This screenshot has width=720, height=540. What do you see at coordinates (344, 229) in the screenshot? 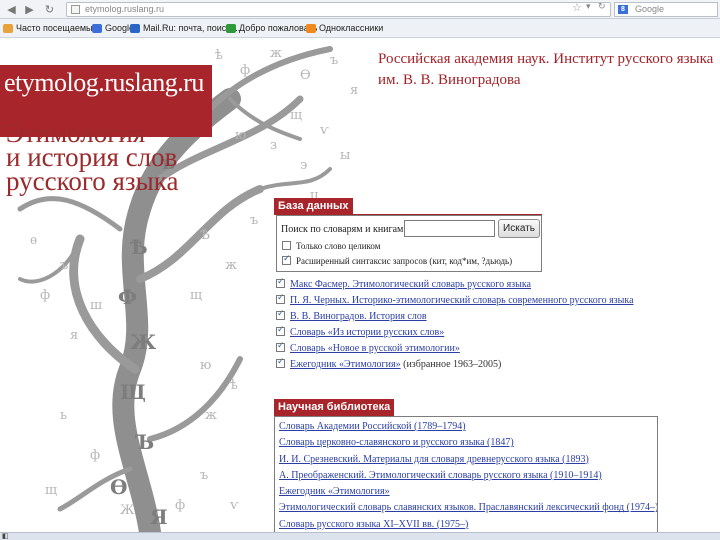
I see `search-label: Поиск по словарям и книгам:` at bounding box center [344, 229].